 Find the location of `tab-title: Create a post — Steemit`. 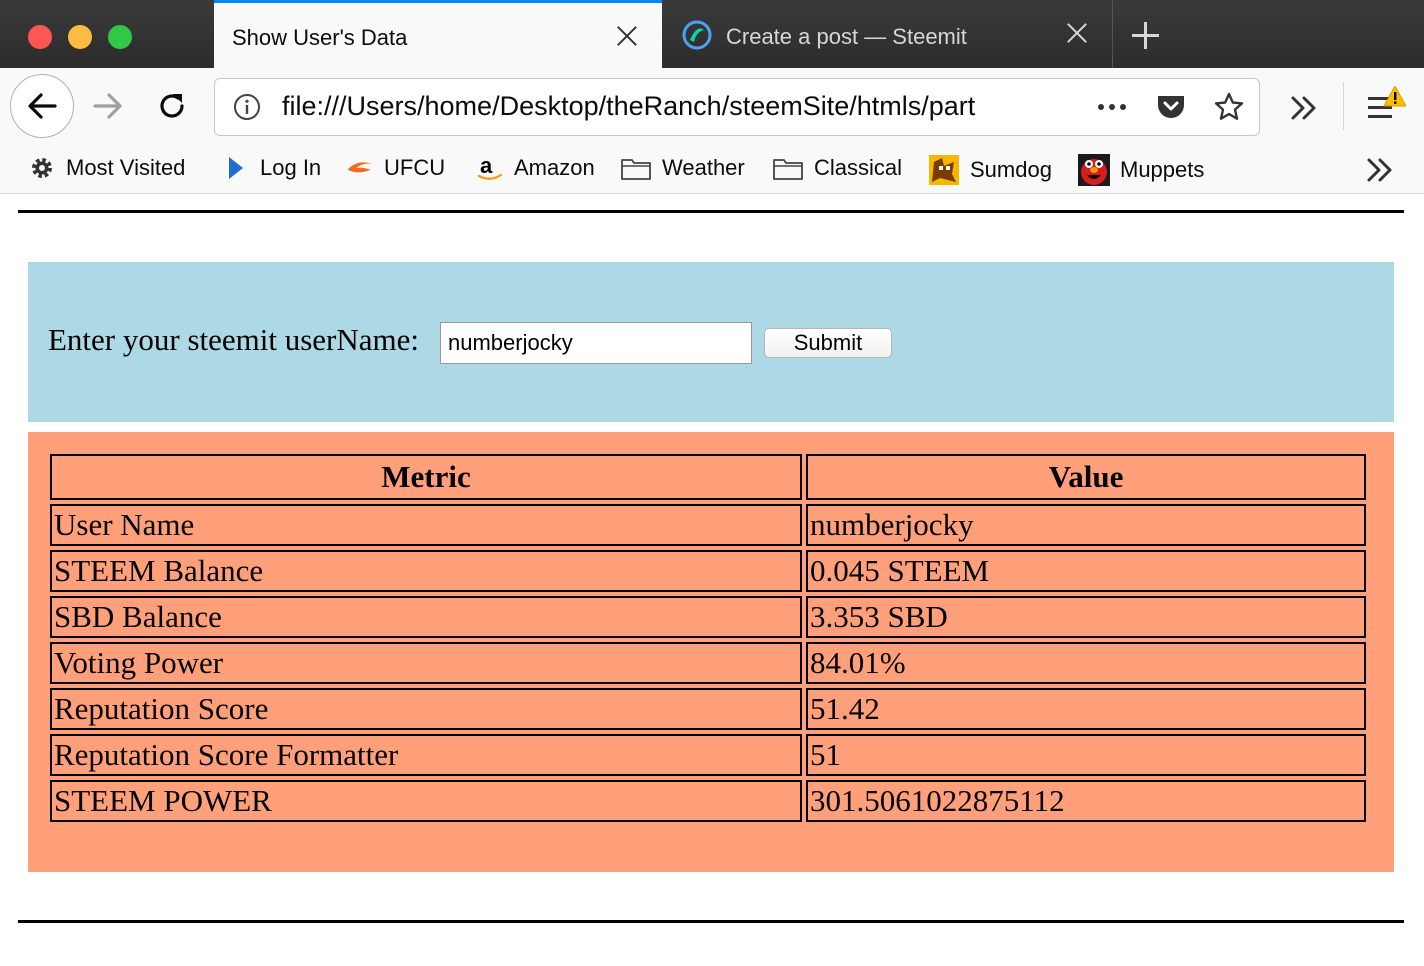

tab-title: Create a post — Steemit is located at coordinates (846, 36).